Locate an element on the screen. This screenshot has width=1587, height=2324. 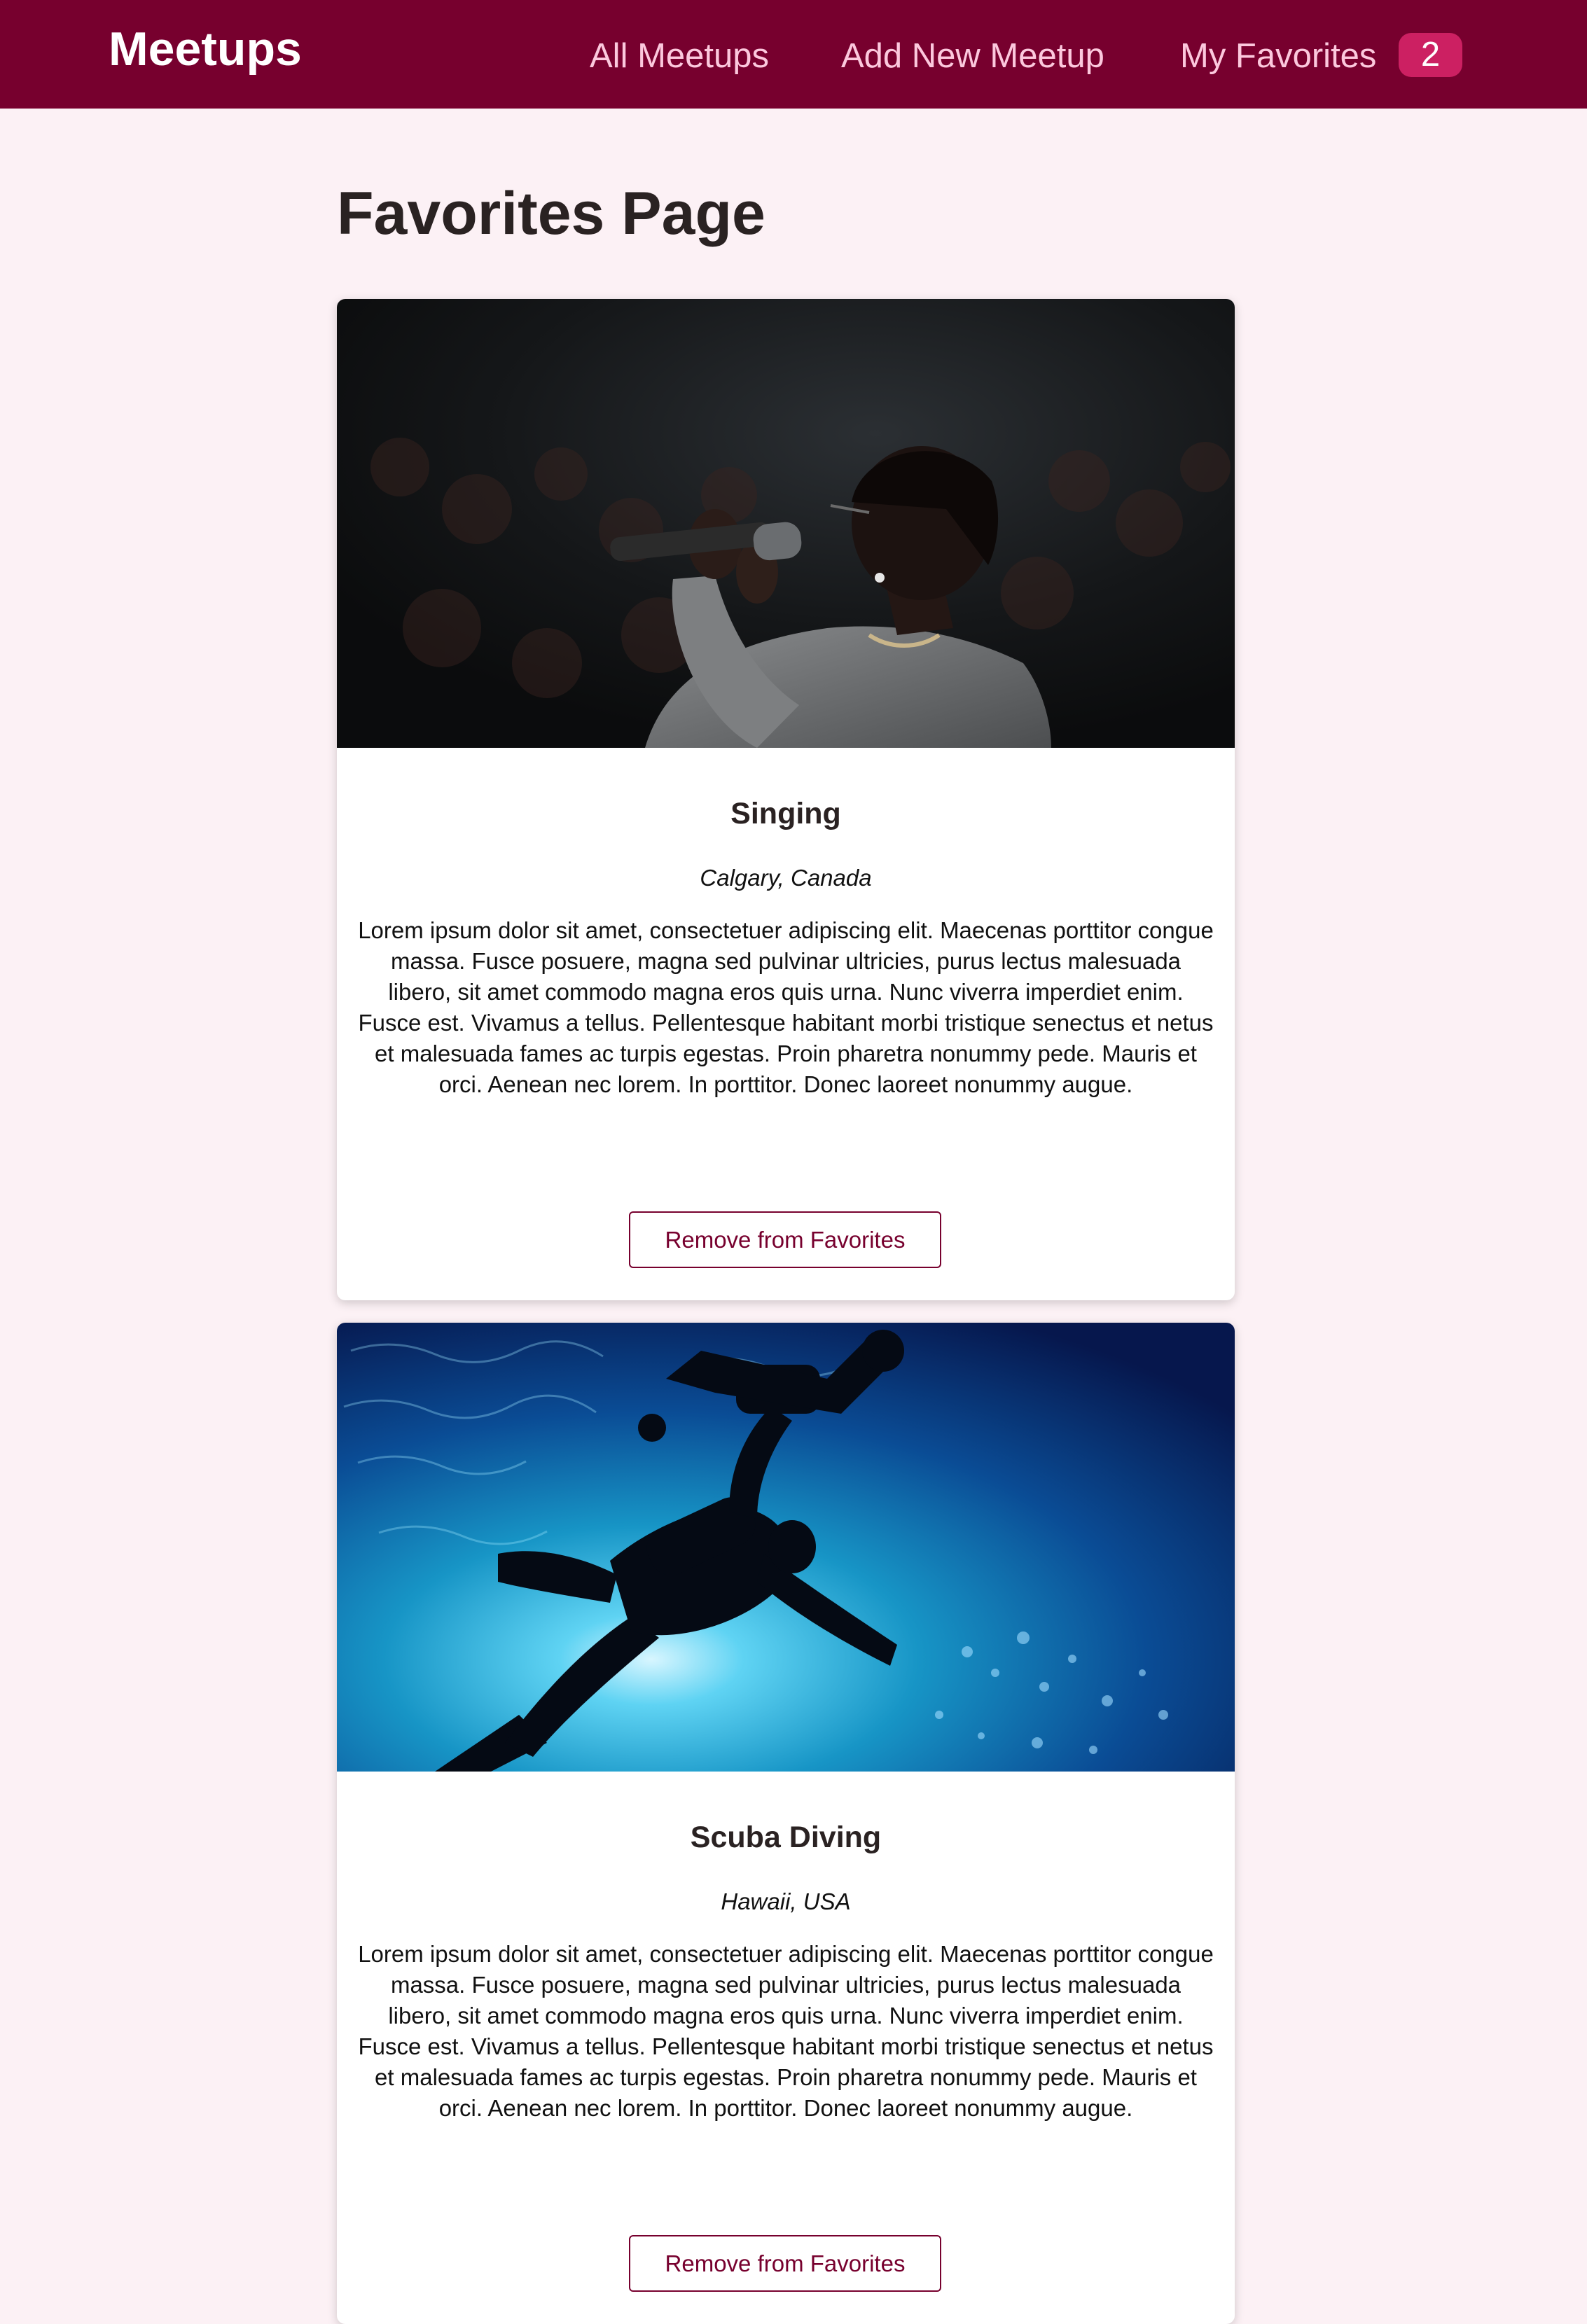
singer-photo is located at coordinates (786, 523).